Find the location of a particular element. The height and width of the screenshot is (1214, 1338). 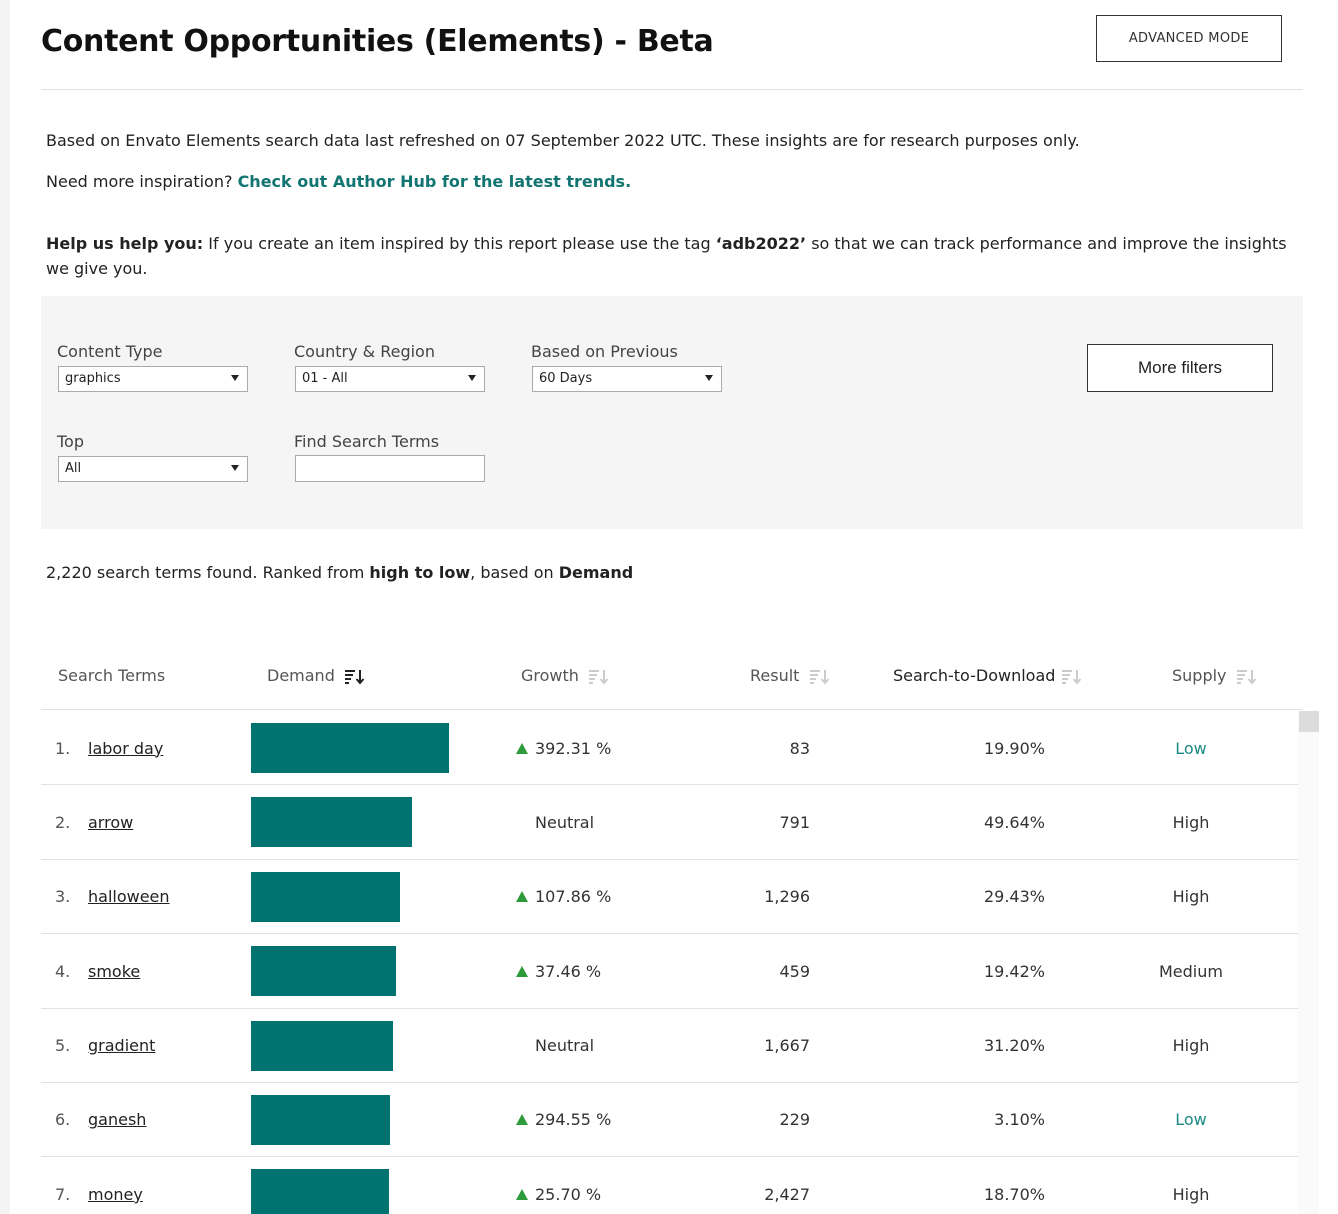

country-region-label: Country & Region is located at coordinates (364, 351).